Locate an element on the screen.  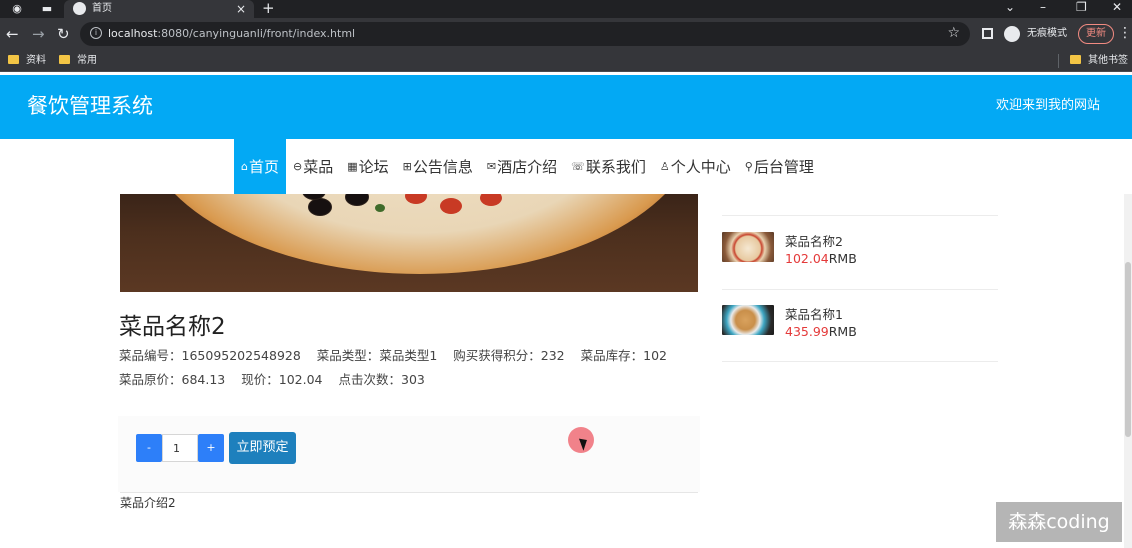
forum-icon: ▦ is located at coordinates (352, 166).